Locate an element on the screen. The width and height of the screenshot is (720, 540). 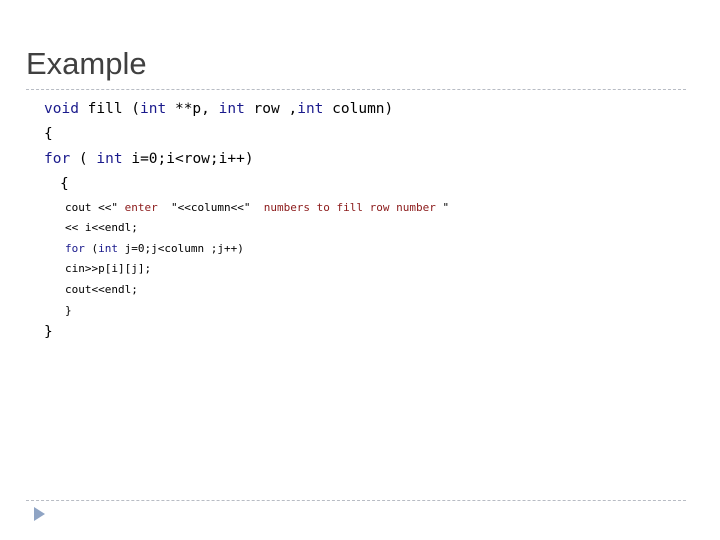
code-text: cout <<" is located at coordinates (91, 207).